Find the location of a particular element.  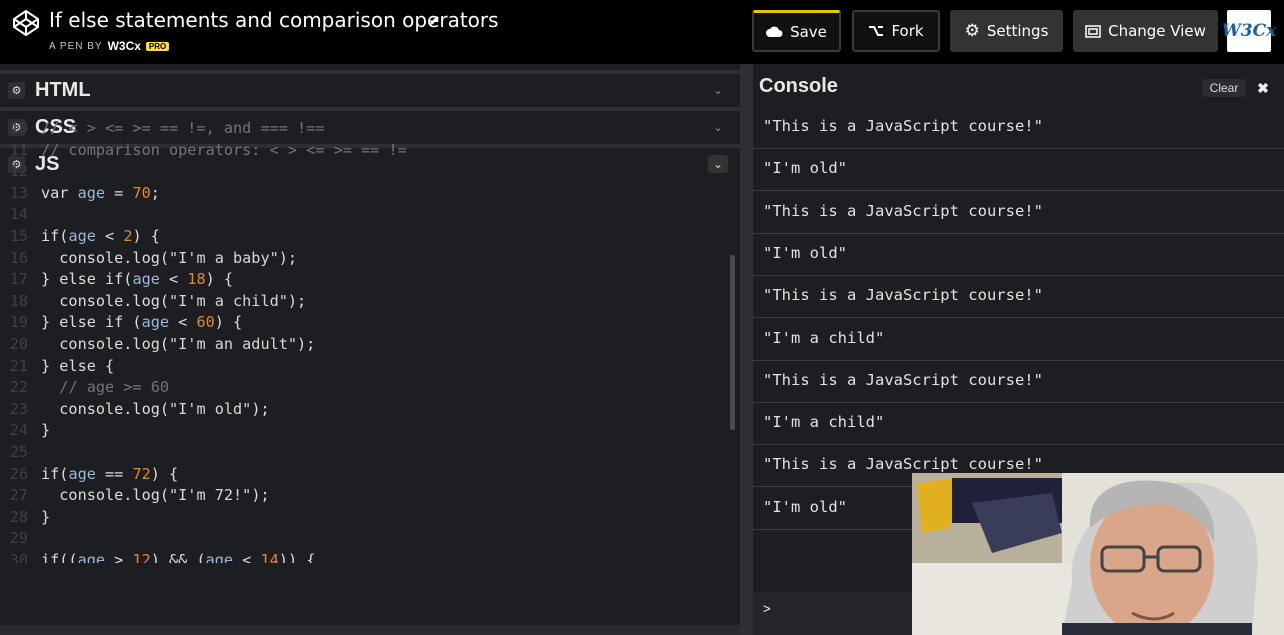

fork-icon is located at coordinates (876, 31).